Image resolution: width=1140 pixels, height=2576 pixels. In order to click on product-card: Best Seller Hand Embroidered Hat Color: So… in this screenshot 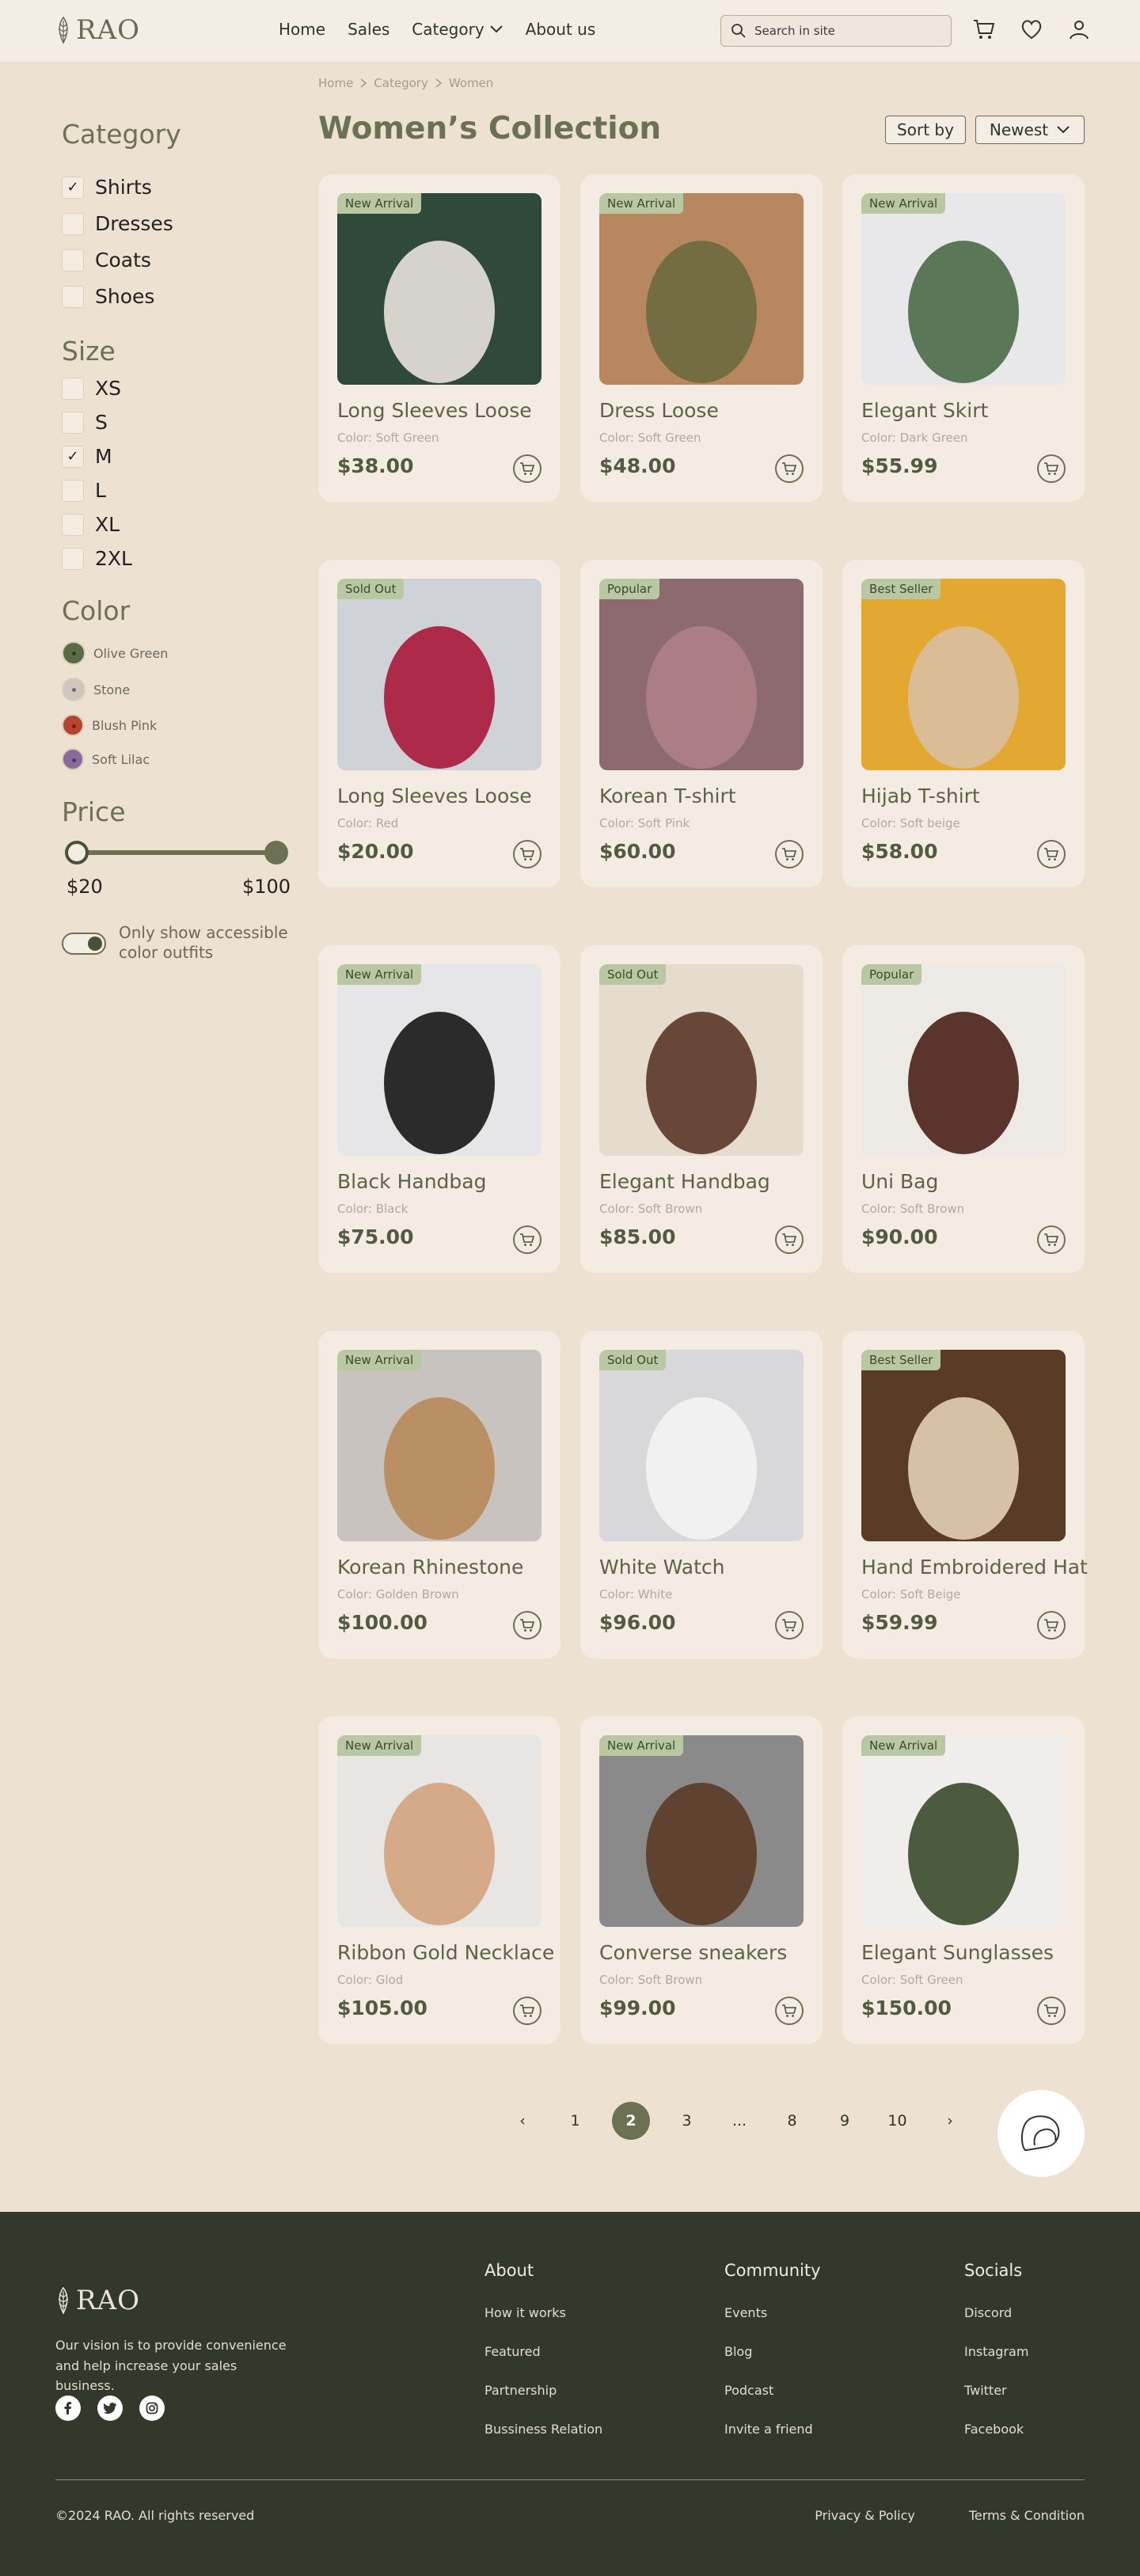, I will do `click(965, 1495)`.